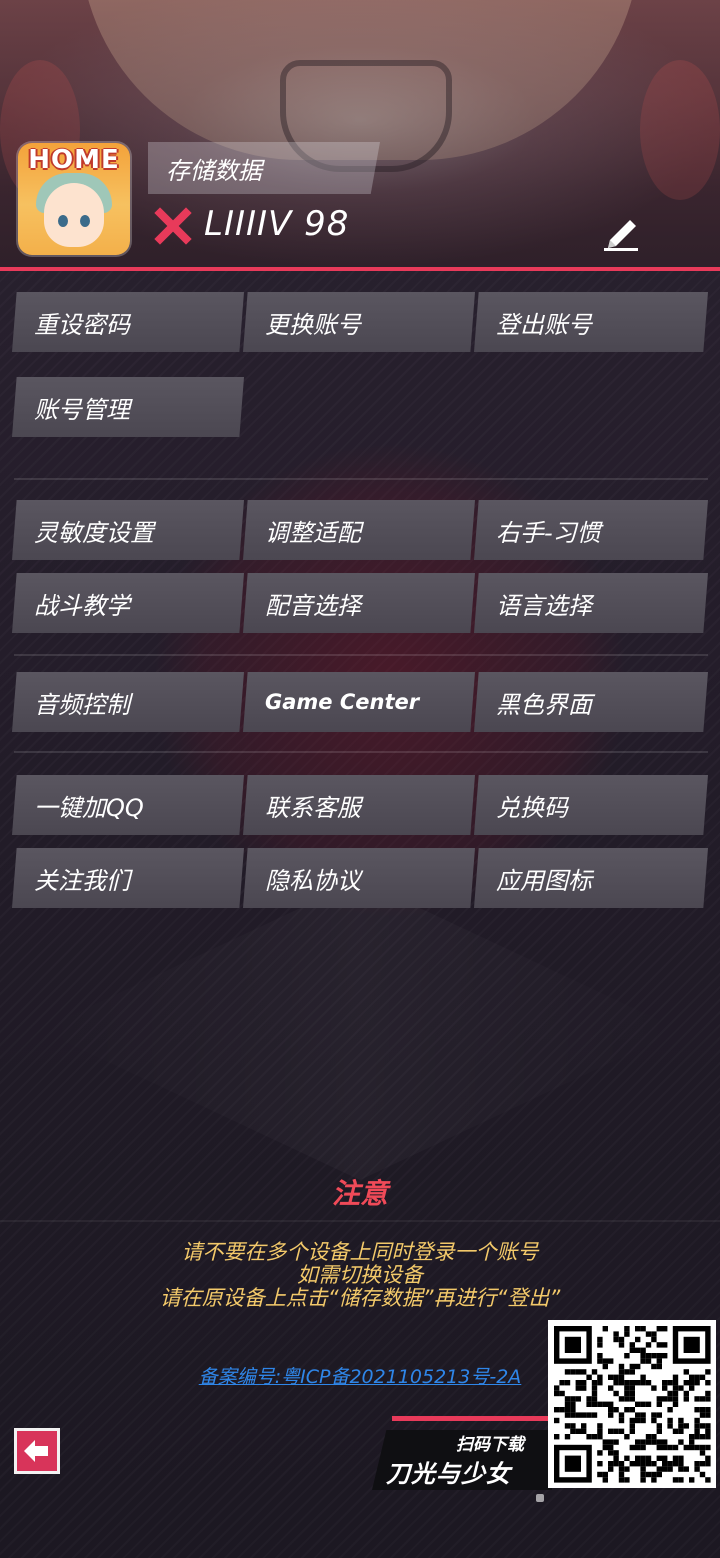 The image size is (720, 1558). Describe the element at coordinates (173, 226) in the screenshot. I see `cross-icon` at that location.